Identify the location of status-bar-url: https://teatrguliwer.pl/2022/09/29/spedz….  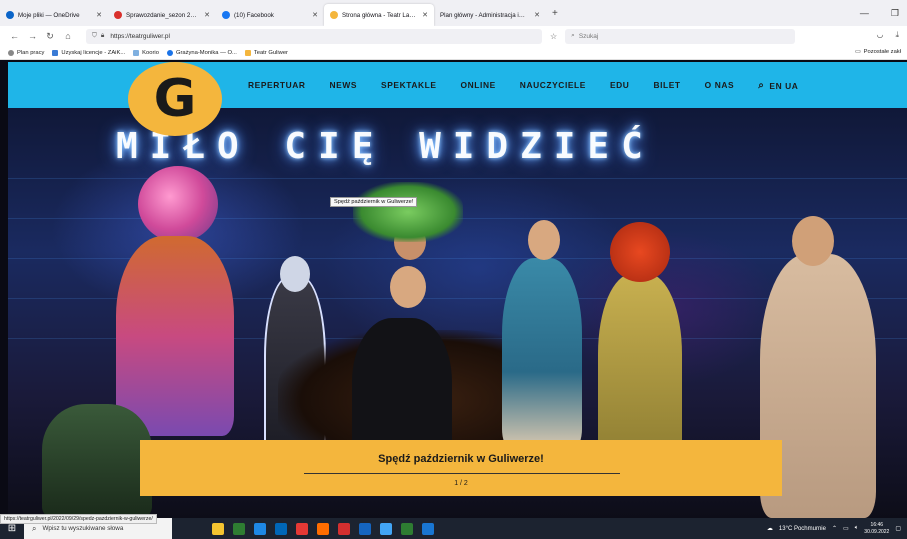
(78, 519).